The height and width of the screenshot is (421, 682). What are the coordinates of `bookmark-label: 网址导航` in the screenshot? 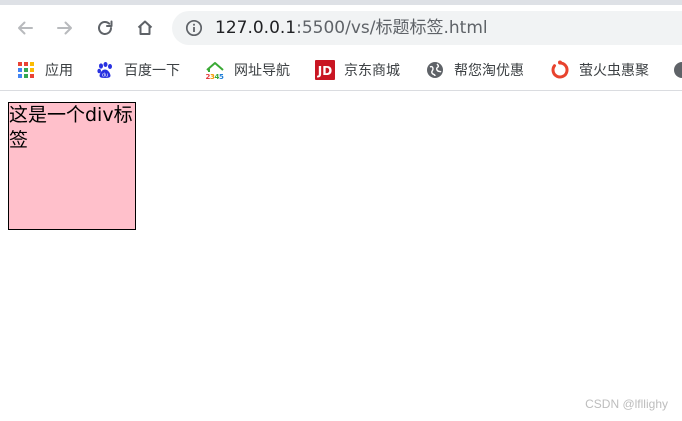 It's located at (262, 71).